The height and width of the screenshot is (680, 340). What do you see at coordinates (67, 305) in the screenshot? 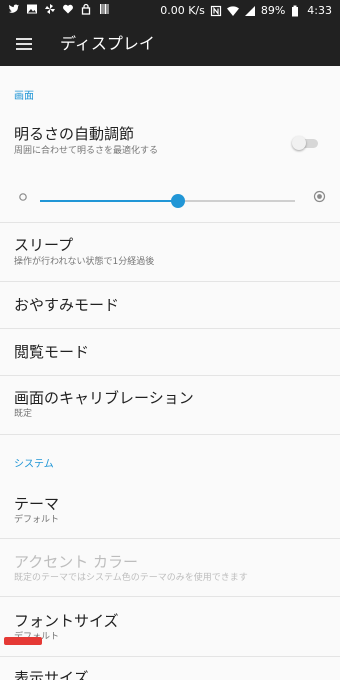
I see `night-mode-title: おやすみモード` at bounding box center [67, 305].